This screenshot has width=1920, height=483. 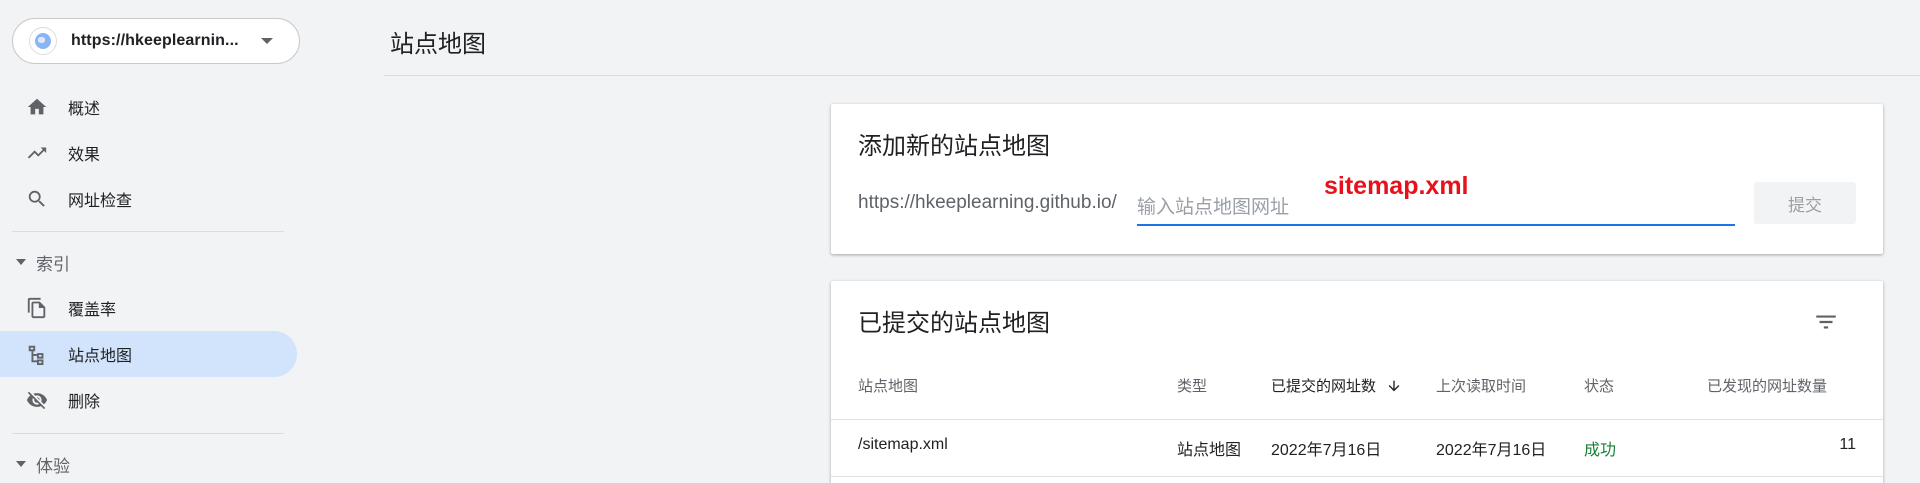 What do you see at coordinates (35, 262) in the screenshot?
I see `sidebar-section-index: 索引` at bounding box center [35, 262].